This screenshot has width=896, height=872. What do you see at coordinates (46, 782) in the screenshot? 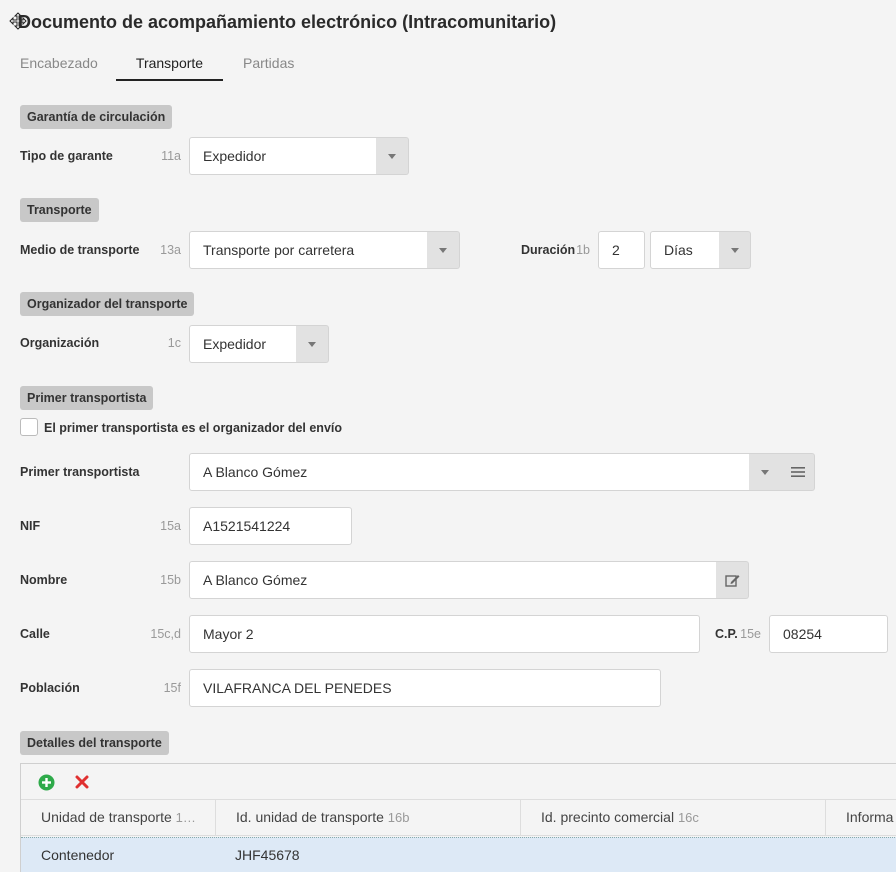
I see `add-icon` at bounding box center [46, 782].